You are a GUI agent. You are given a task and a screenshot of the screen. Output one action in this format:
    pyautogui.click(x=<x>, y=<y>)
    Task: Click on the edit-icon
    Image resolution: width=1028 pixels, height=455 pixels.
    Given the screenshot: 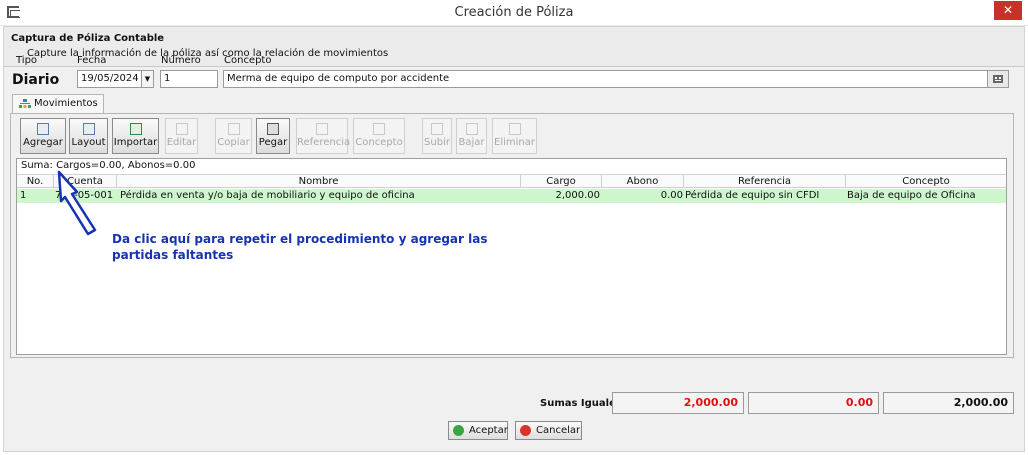 What is the action you would take?
    pyautogui.click(x=181, y=129)
    